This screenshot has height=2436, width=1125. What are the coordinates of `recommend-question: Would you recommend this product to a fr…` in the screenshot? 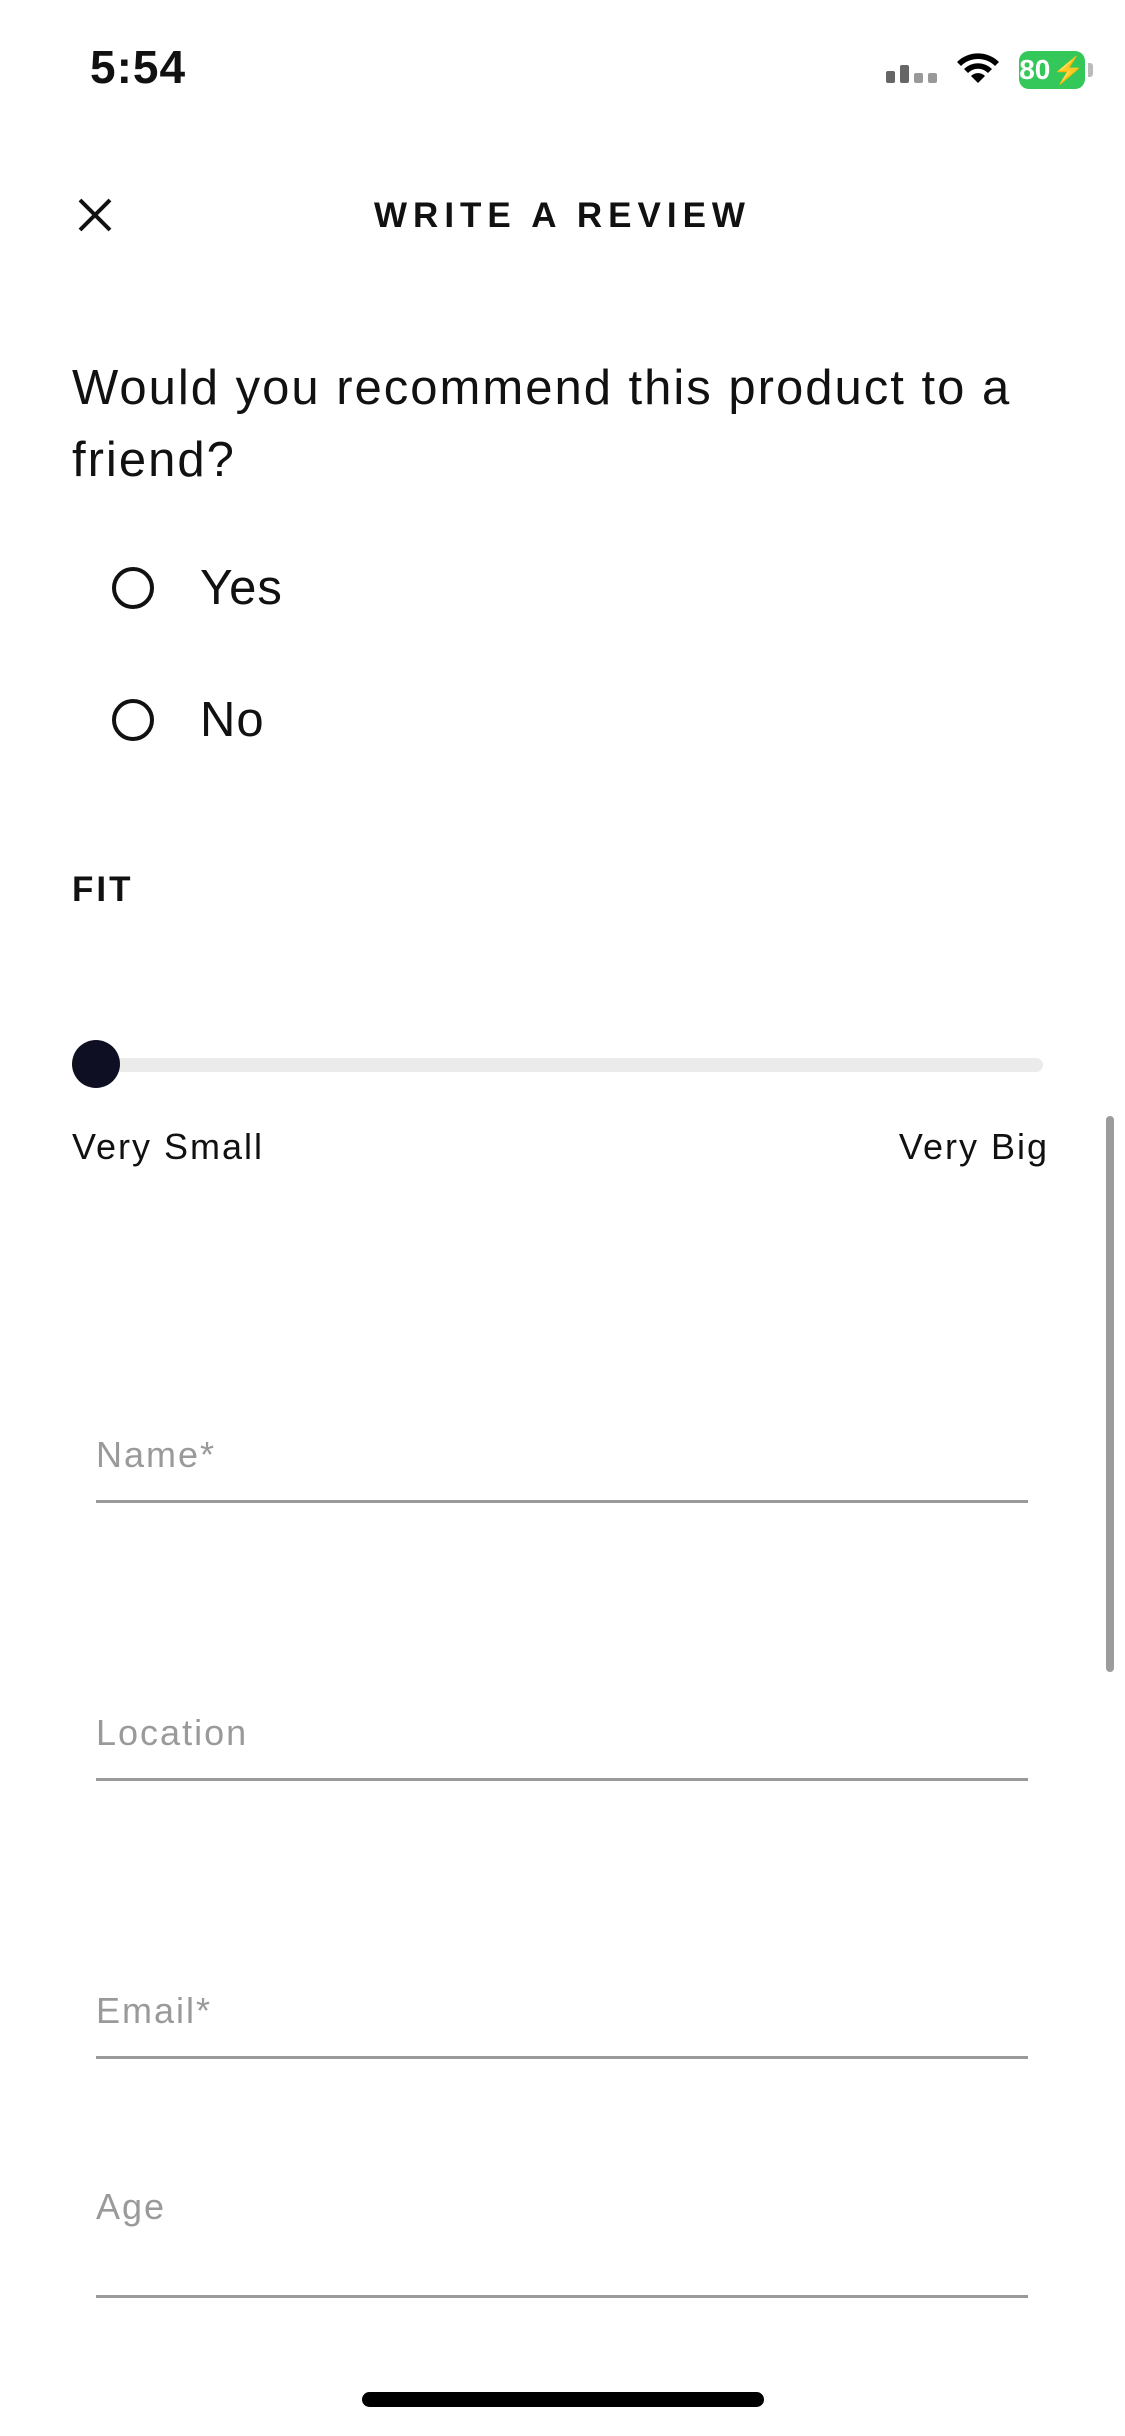 It's located at (542, 424).